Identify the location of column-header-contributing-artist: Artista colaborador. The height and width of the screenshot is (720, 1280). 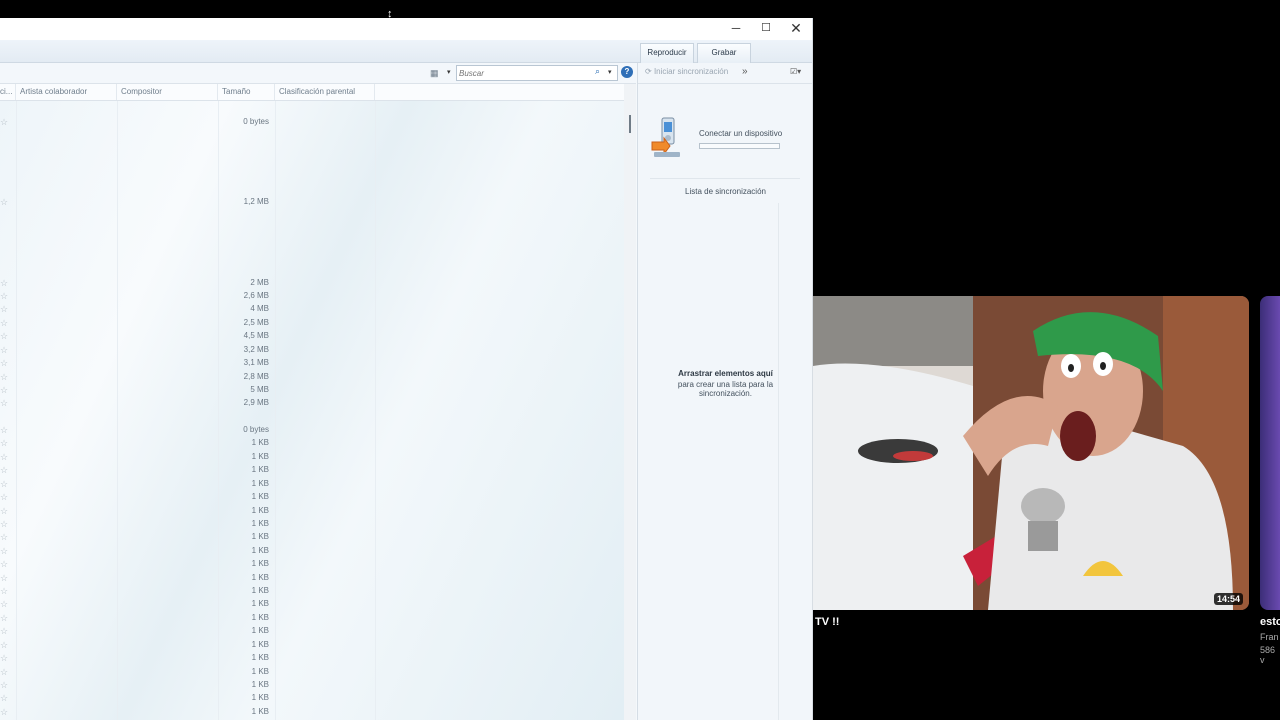
(66, 92).